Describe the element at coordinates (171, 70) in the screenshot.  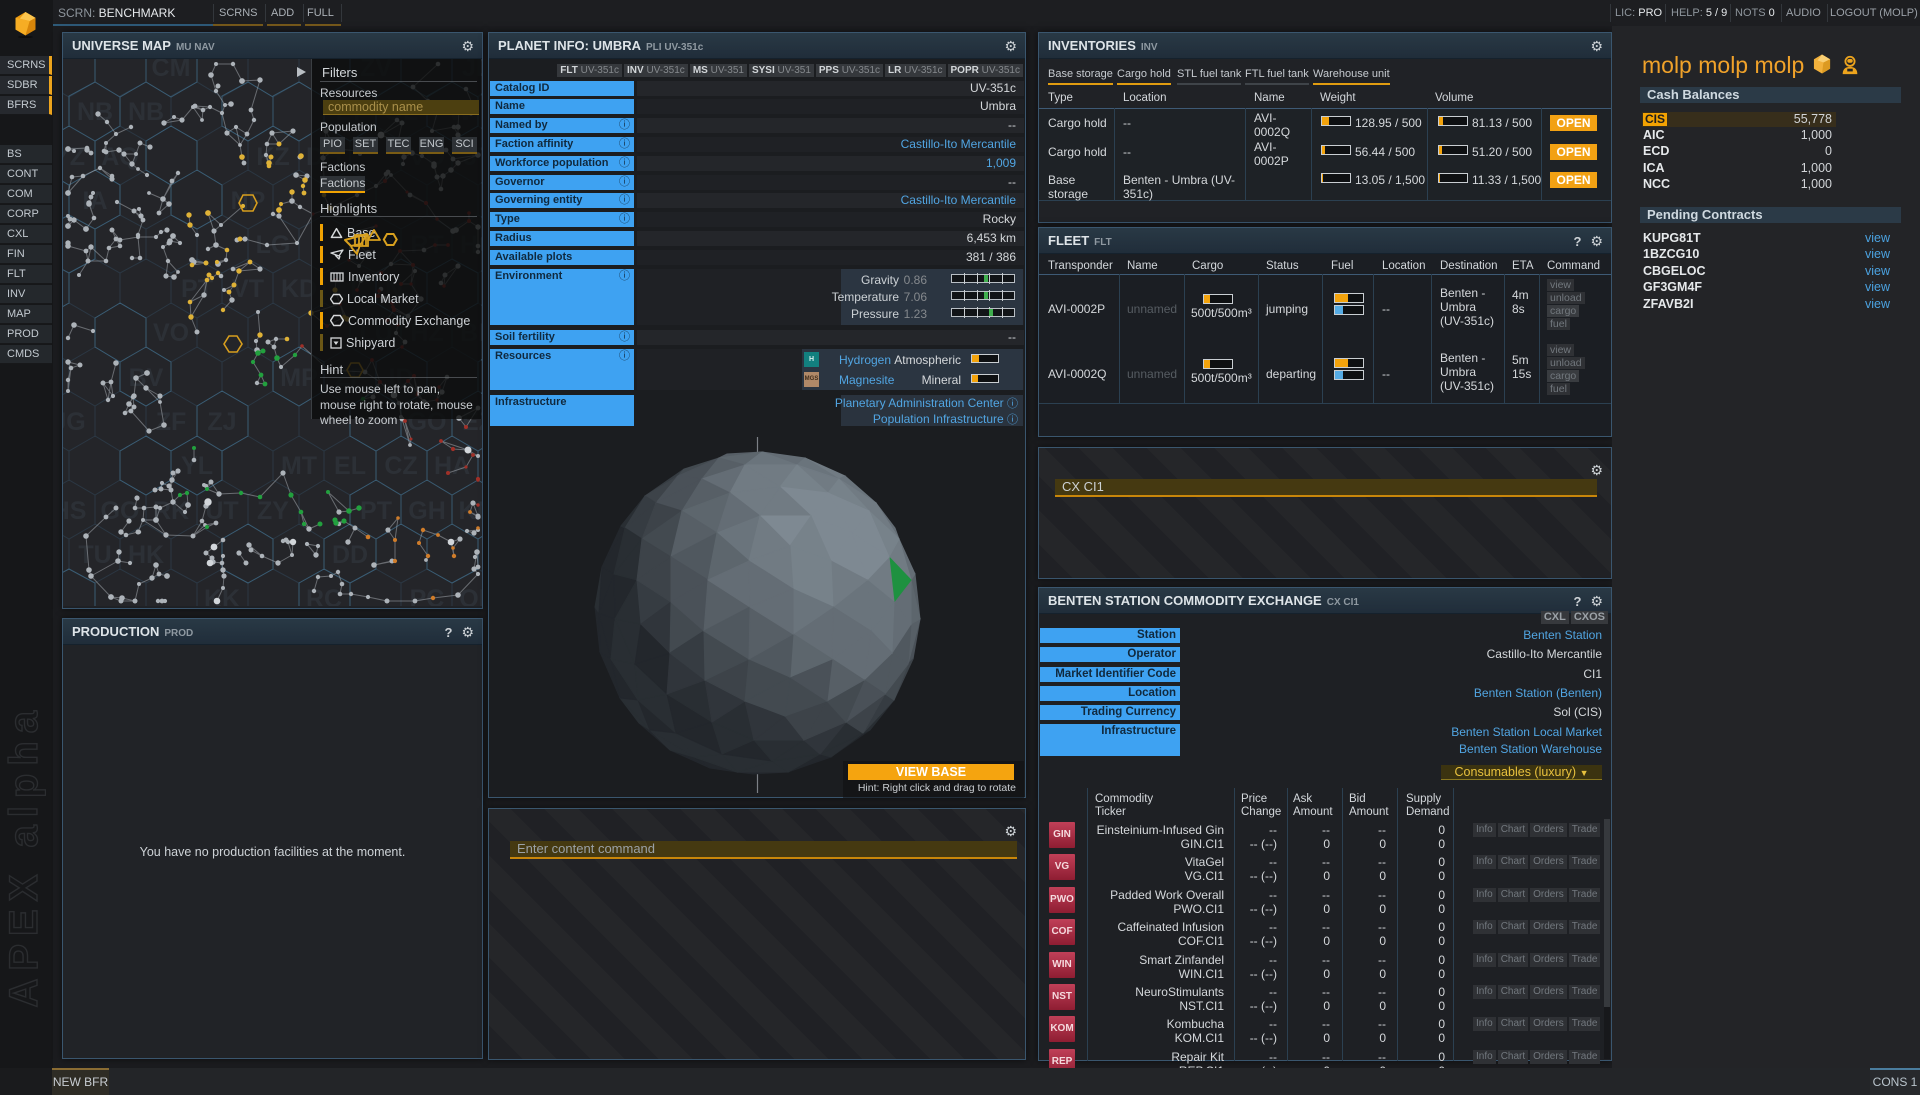
I see `svg-text: CM` at that location.